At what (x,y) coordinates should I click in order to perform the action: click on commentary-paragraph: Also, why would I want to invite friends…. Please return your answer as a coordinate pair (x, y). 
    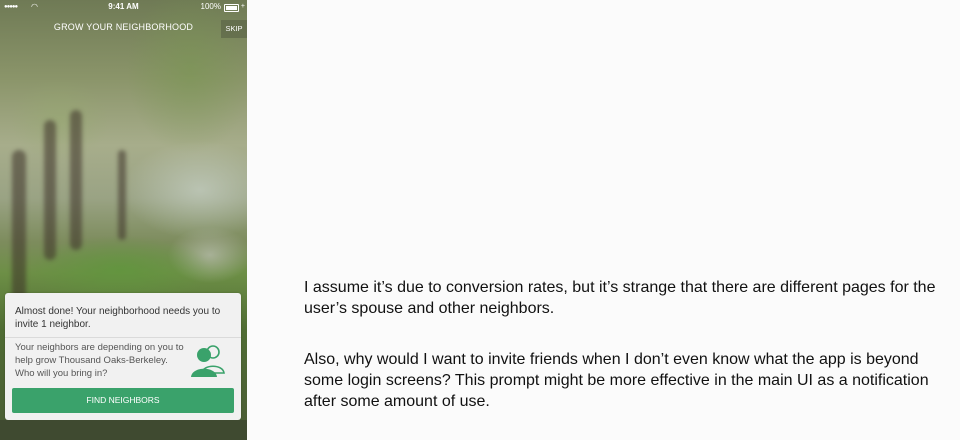
    Looking at the image, I should click on (616, 380).